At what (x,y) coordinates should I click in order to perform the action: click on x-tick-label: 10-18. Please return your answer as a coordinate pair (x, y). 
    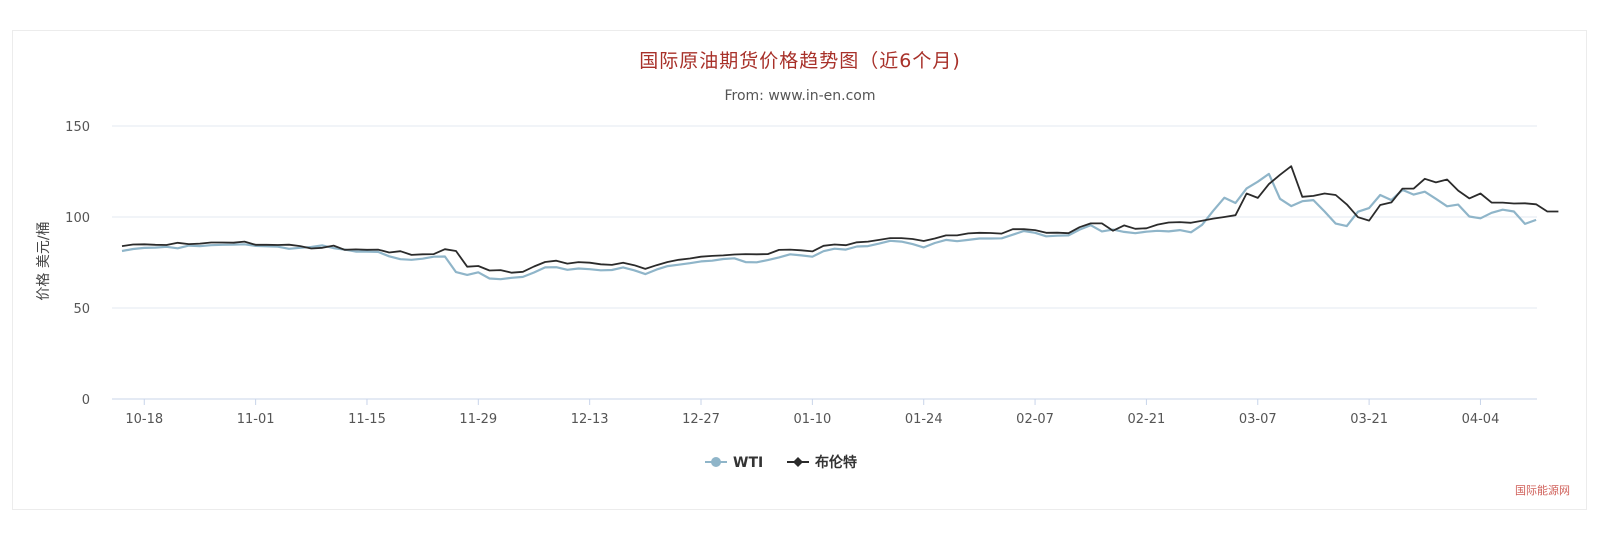
    Looking at the image, I should click on (144, 419).